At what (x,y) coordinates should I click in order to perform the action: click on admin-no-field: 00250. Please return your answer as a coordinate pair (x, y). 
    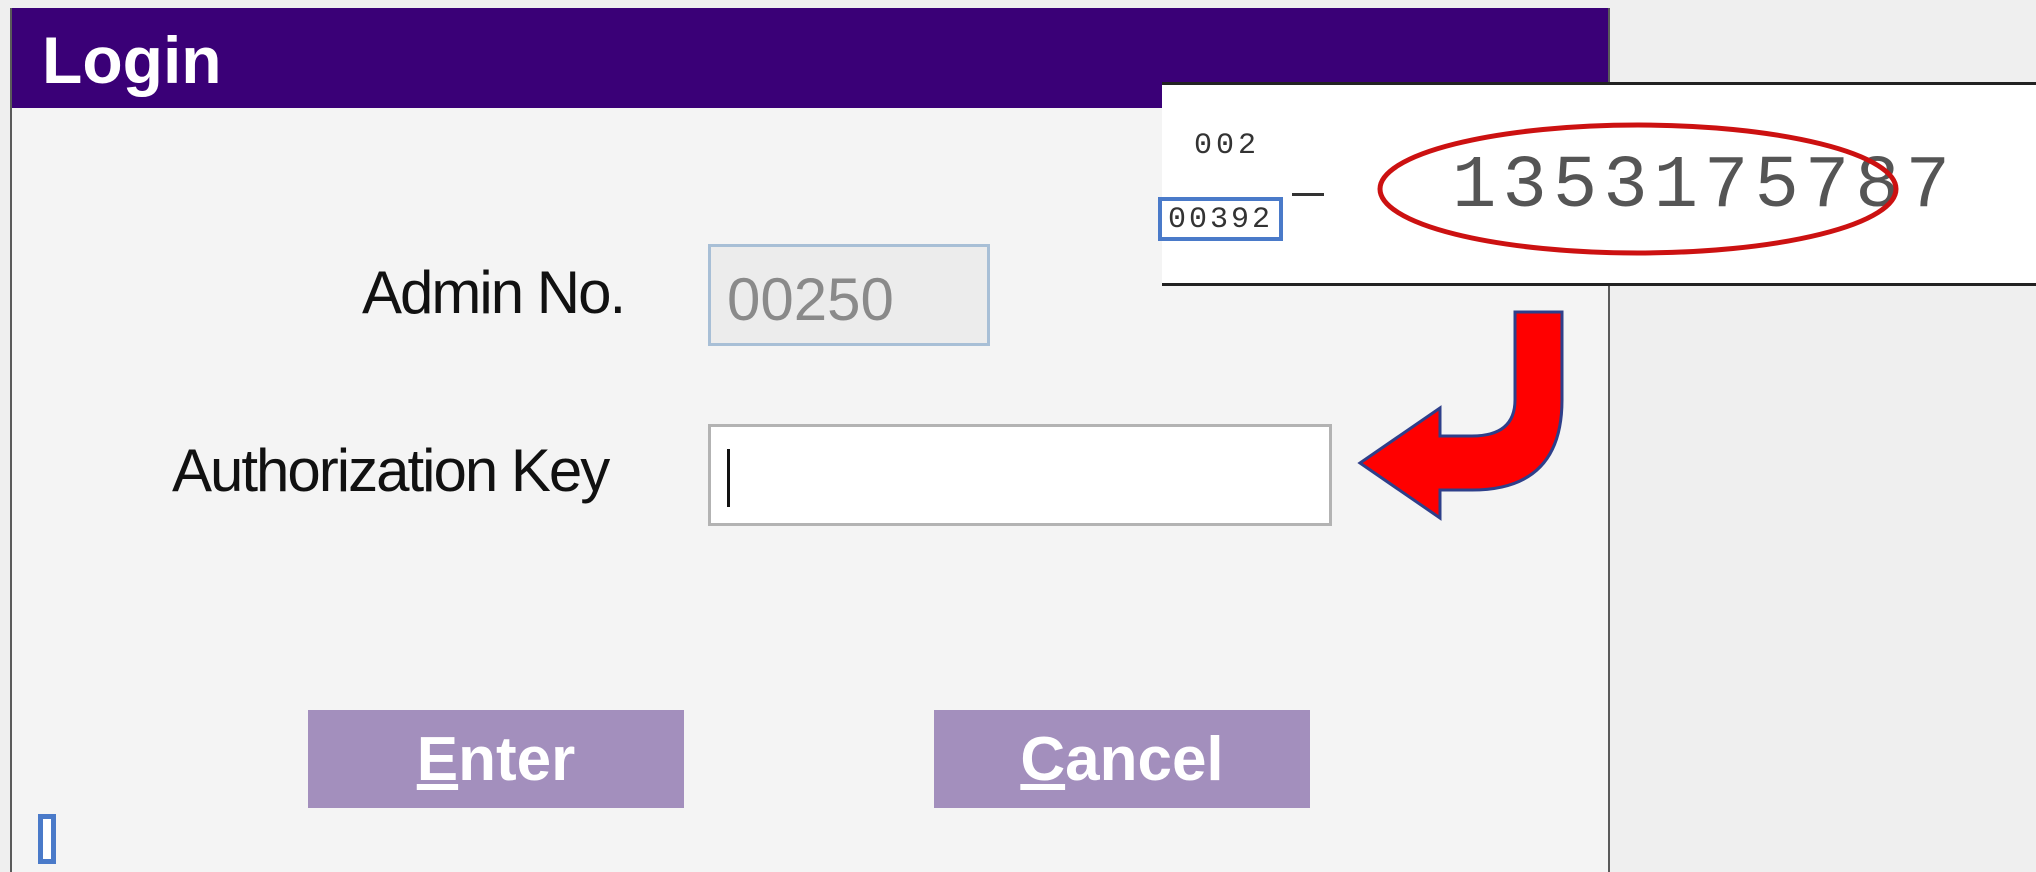
    Looking at the image, I should click on (849, 295).